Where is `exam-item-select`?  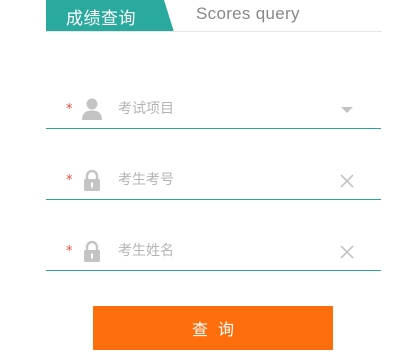 exam-item-select is located at coordinates (228, 109).